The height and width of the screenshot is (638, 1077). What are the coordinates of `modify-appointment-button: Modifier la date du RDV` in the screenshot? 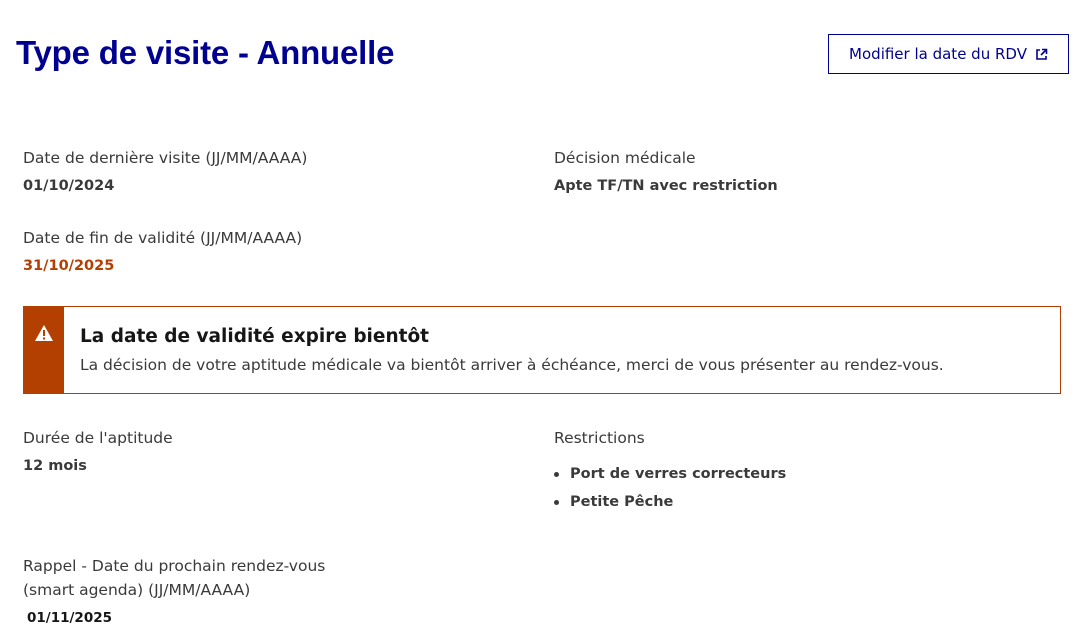 It's located at (948, 54).